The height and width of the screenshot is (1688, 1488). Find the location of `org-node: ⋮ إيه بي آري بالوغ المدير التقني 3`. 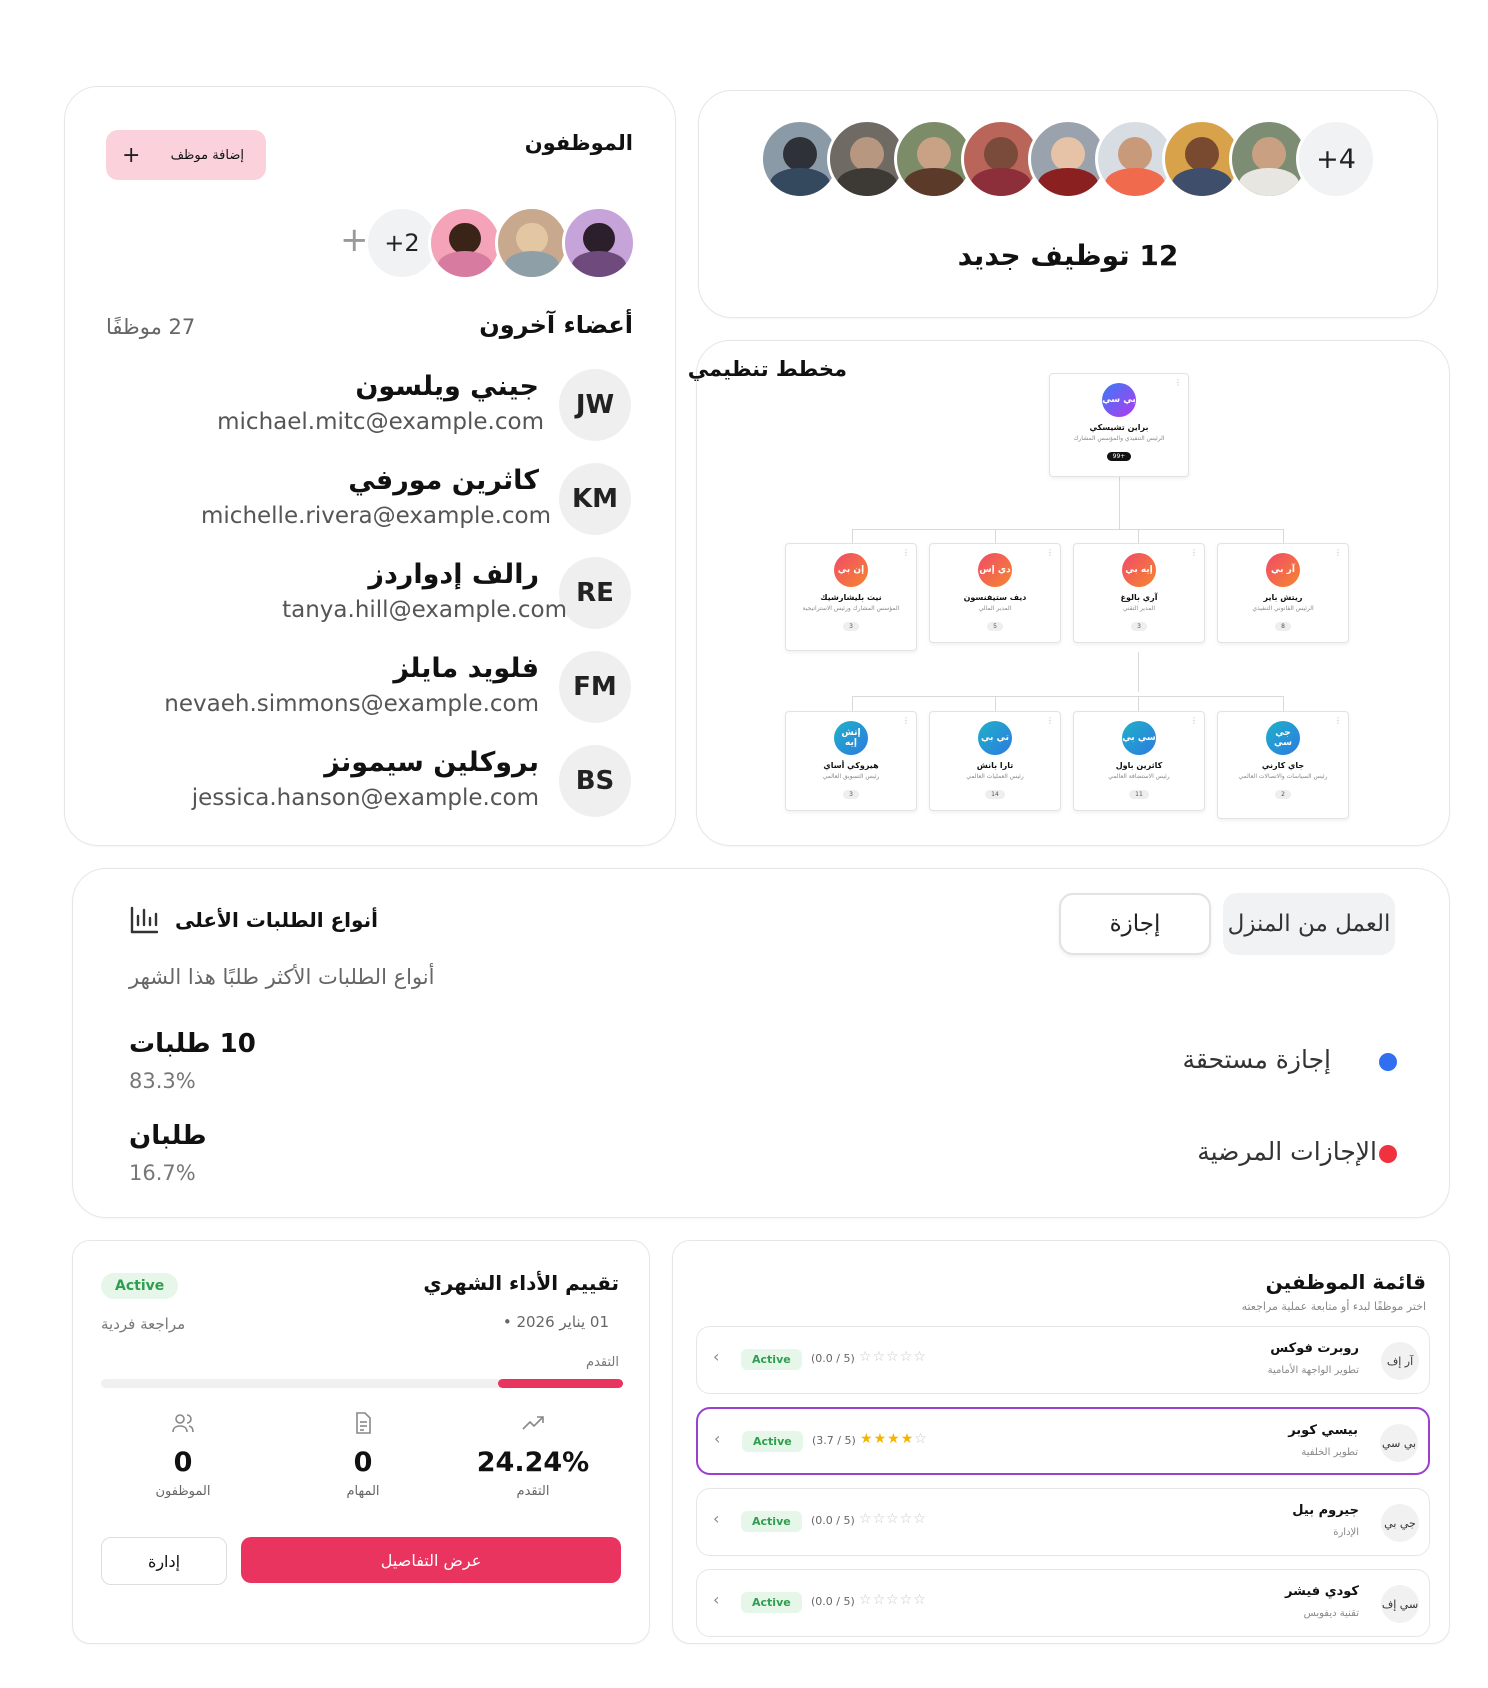

org-node: ⋮ إيه بي آري بالوغ المدير التقني 3 is located at coordinates (1139, 593).